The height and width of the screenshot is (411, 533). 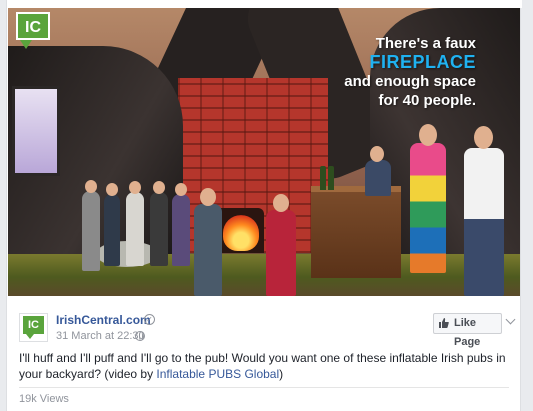 I want to click on thumbs-up-icon, so click(x=444, y=323).